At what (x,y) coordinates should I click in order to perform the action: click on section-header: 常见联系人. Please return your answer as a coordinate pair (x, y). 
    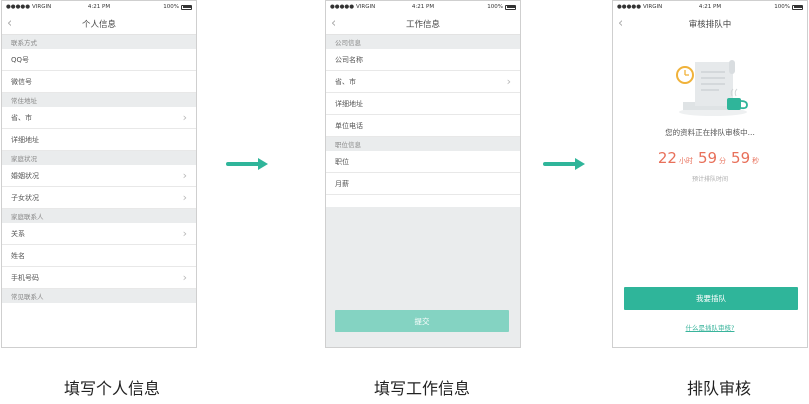
    Looking at the image, I should click on (99, 296).